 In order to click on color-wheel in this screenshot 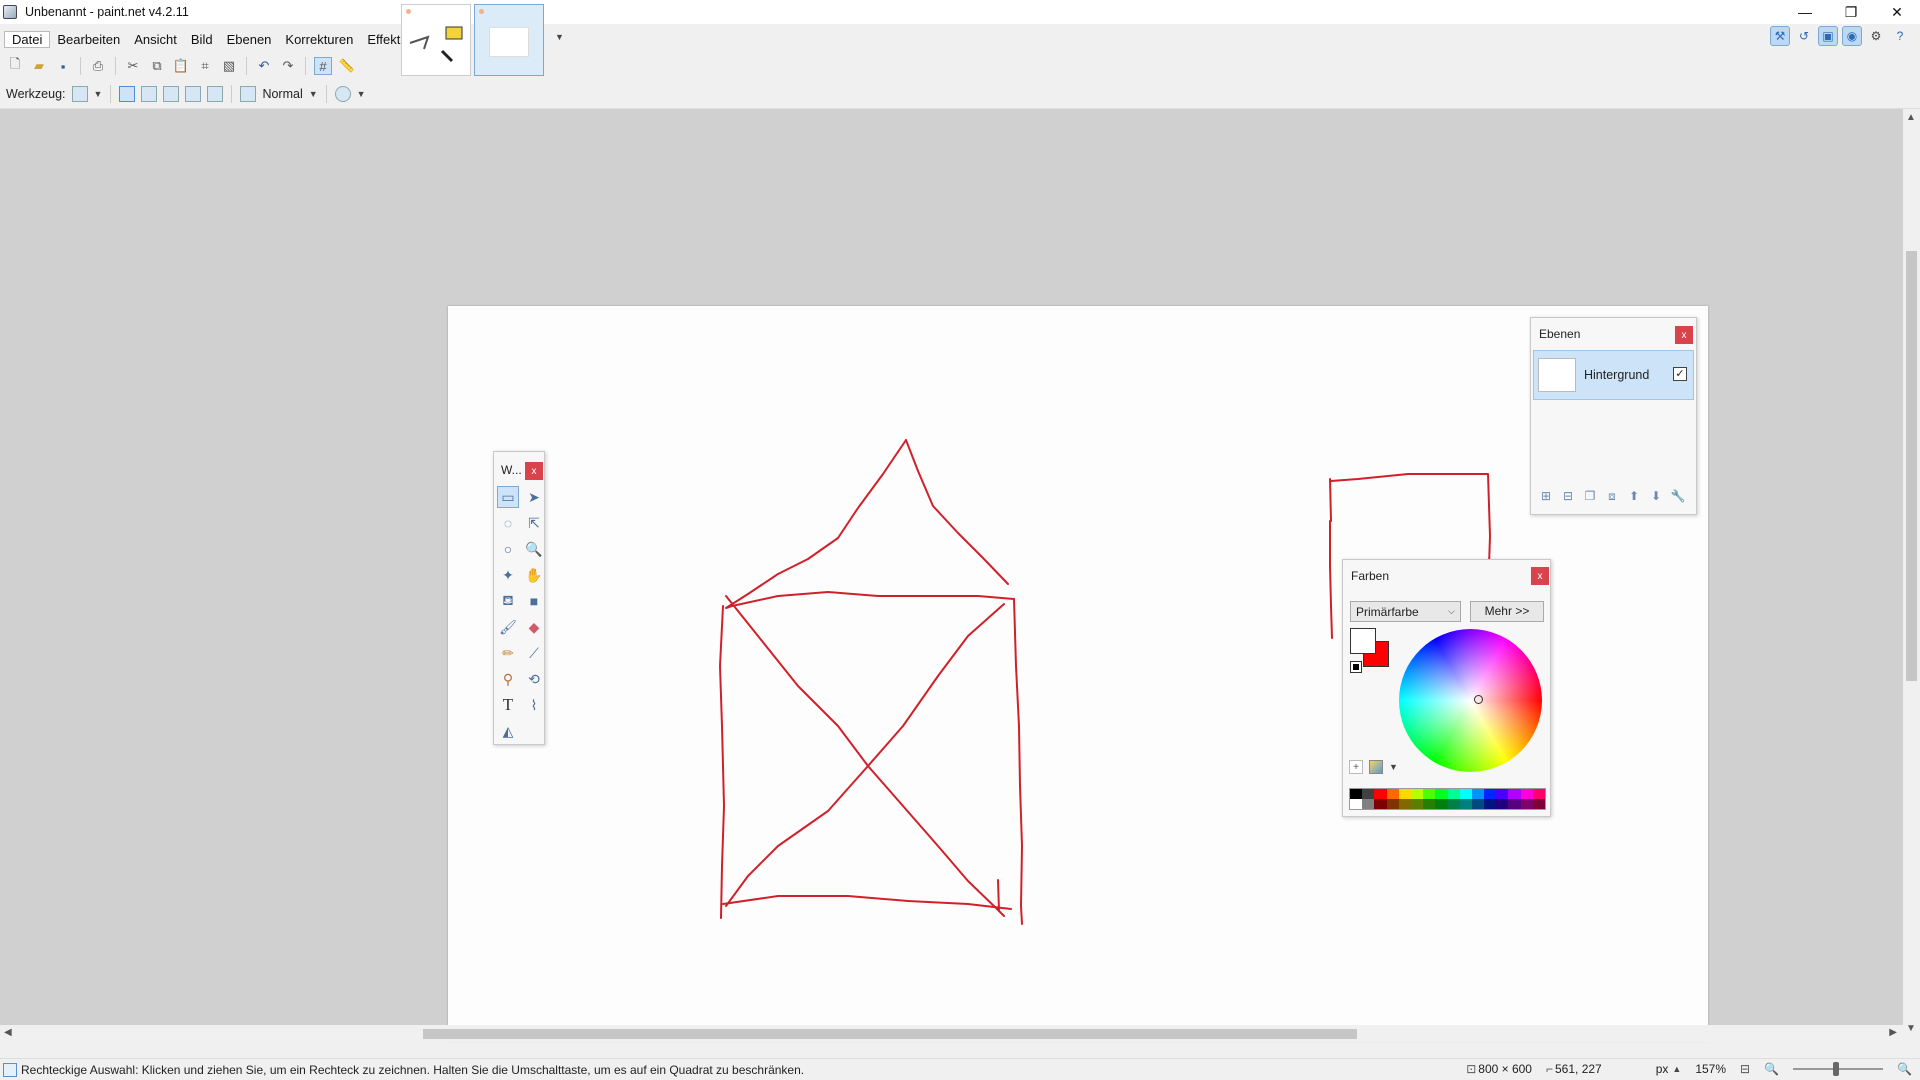, I will do `click(1470, 700)`.